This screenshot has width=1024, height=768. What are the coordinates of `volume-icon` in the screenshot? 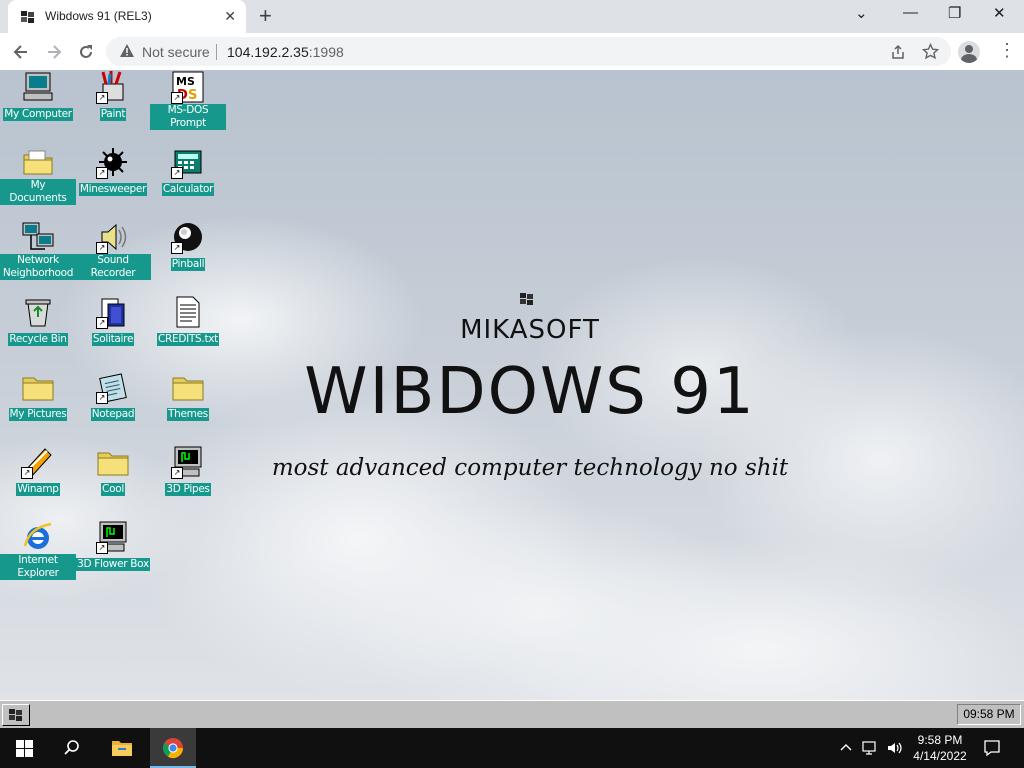 It's located at (895, 748).